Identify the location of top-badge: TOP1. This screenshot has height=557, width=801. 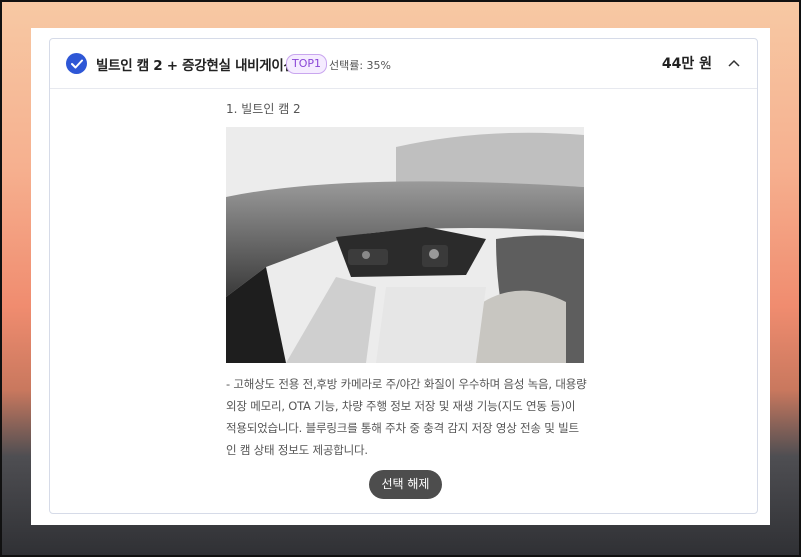
(307, 64).